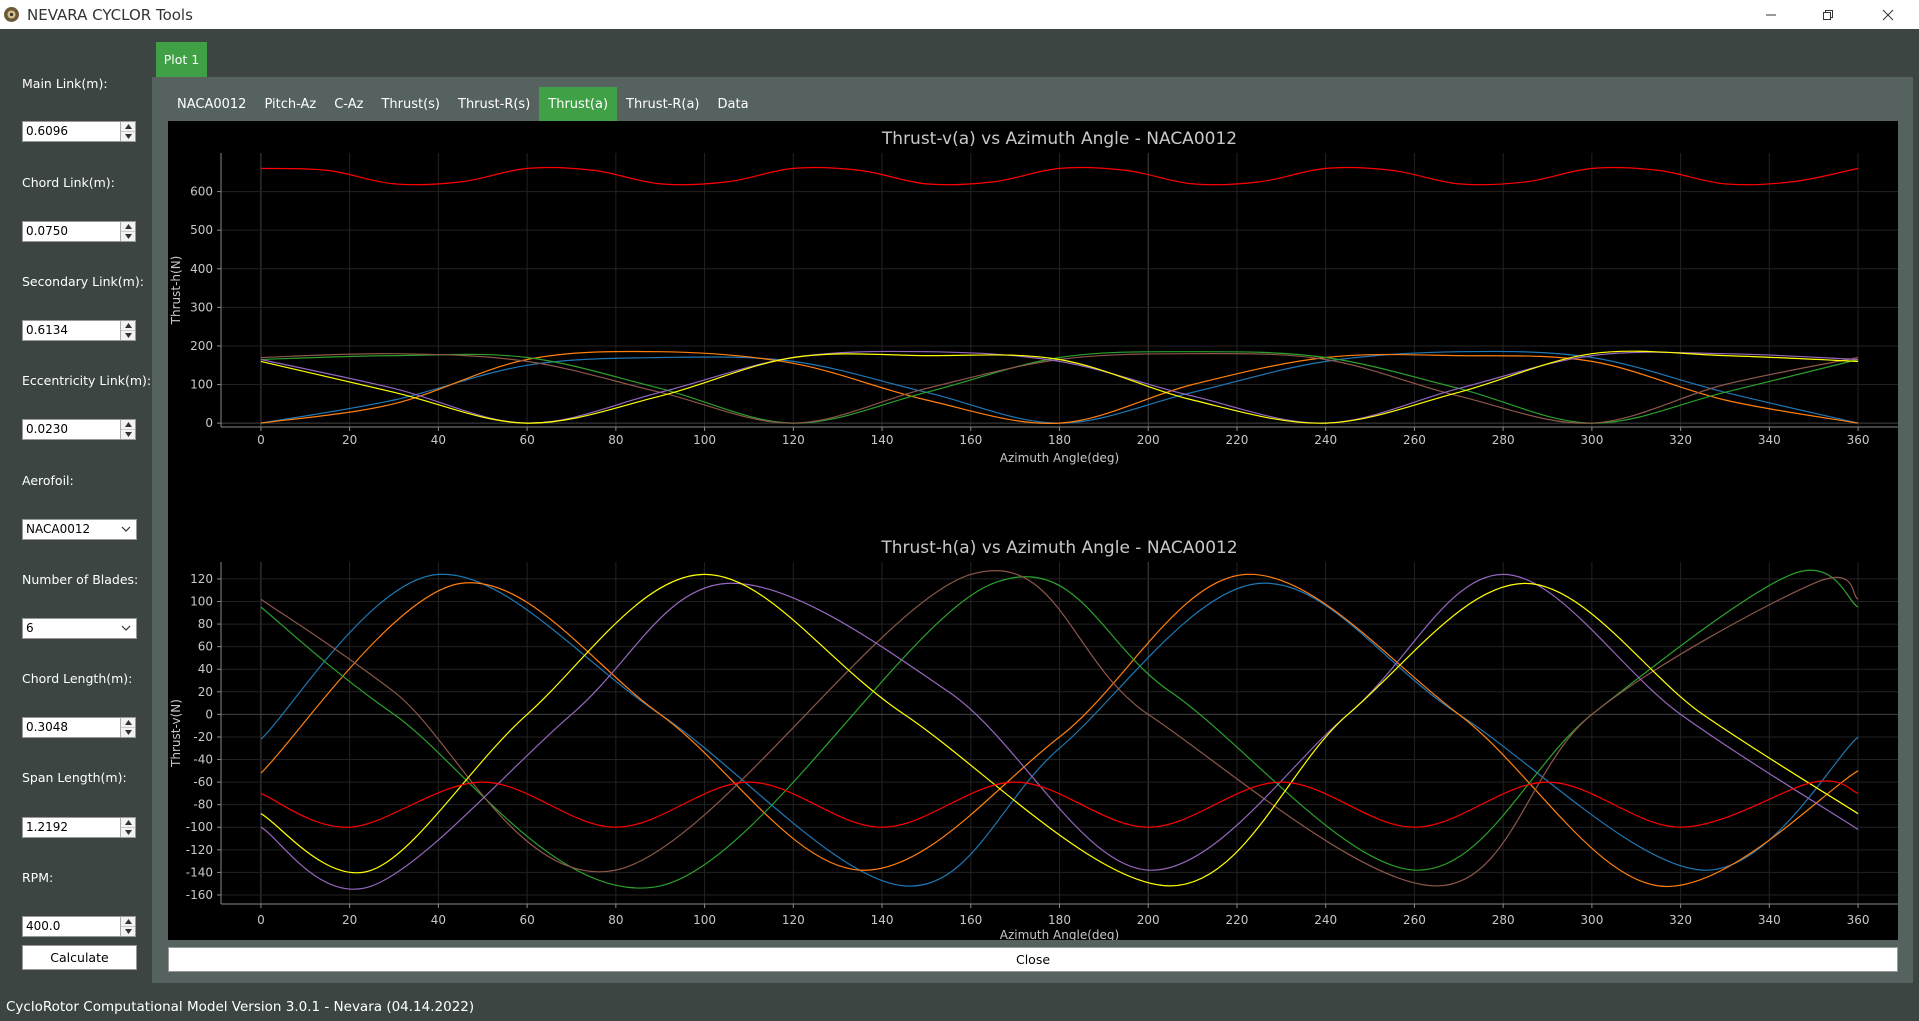 This screenshot has height=1021, width=1919. What do you see at coordinates (201, 269) in the screenshot?
I see `y-tick-label: 400` at bounding box center [201, 269].